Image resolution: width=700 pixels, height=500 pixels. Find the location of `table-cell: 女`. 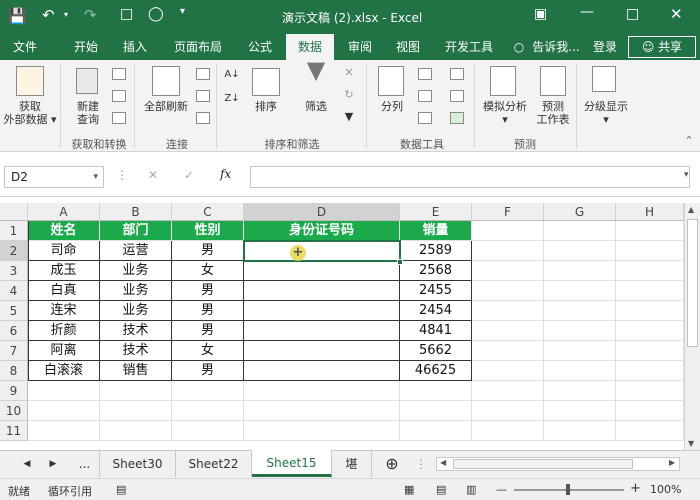

table-cell: 女 is located at coordinates (208, 351).